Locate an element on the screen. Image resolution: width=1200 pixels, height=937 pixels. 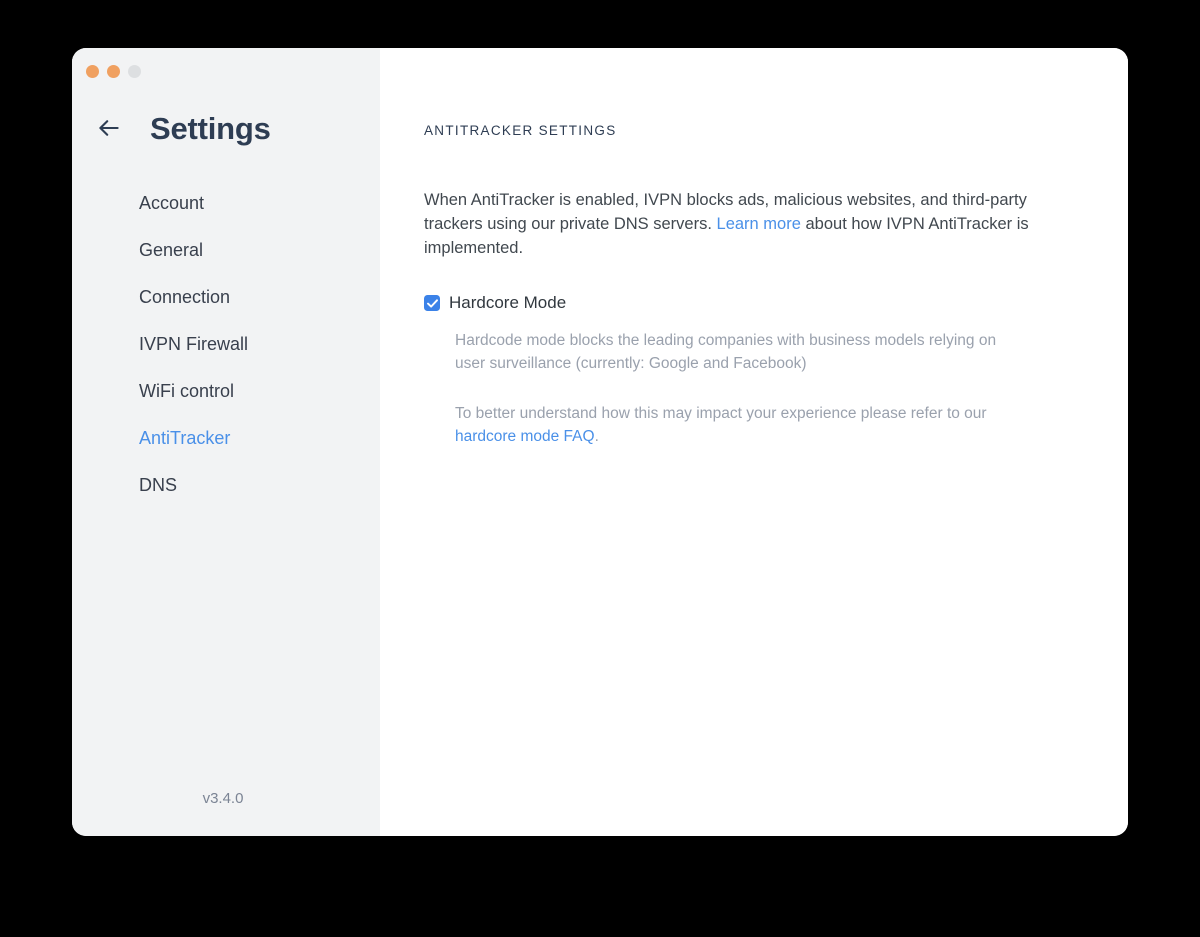
learn-more-link: Learn more is located at coordinates (759, 224).